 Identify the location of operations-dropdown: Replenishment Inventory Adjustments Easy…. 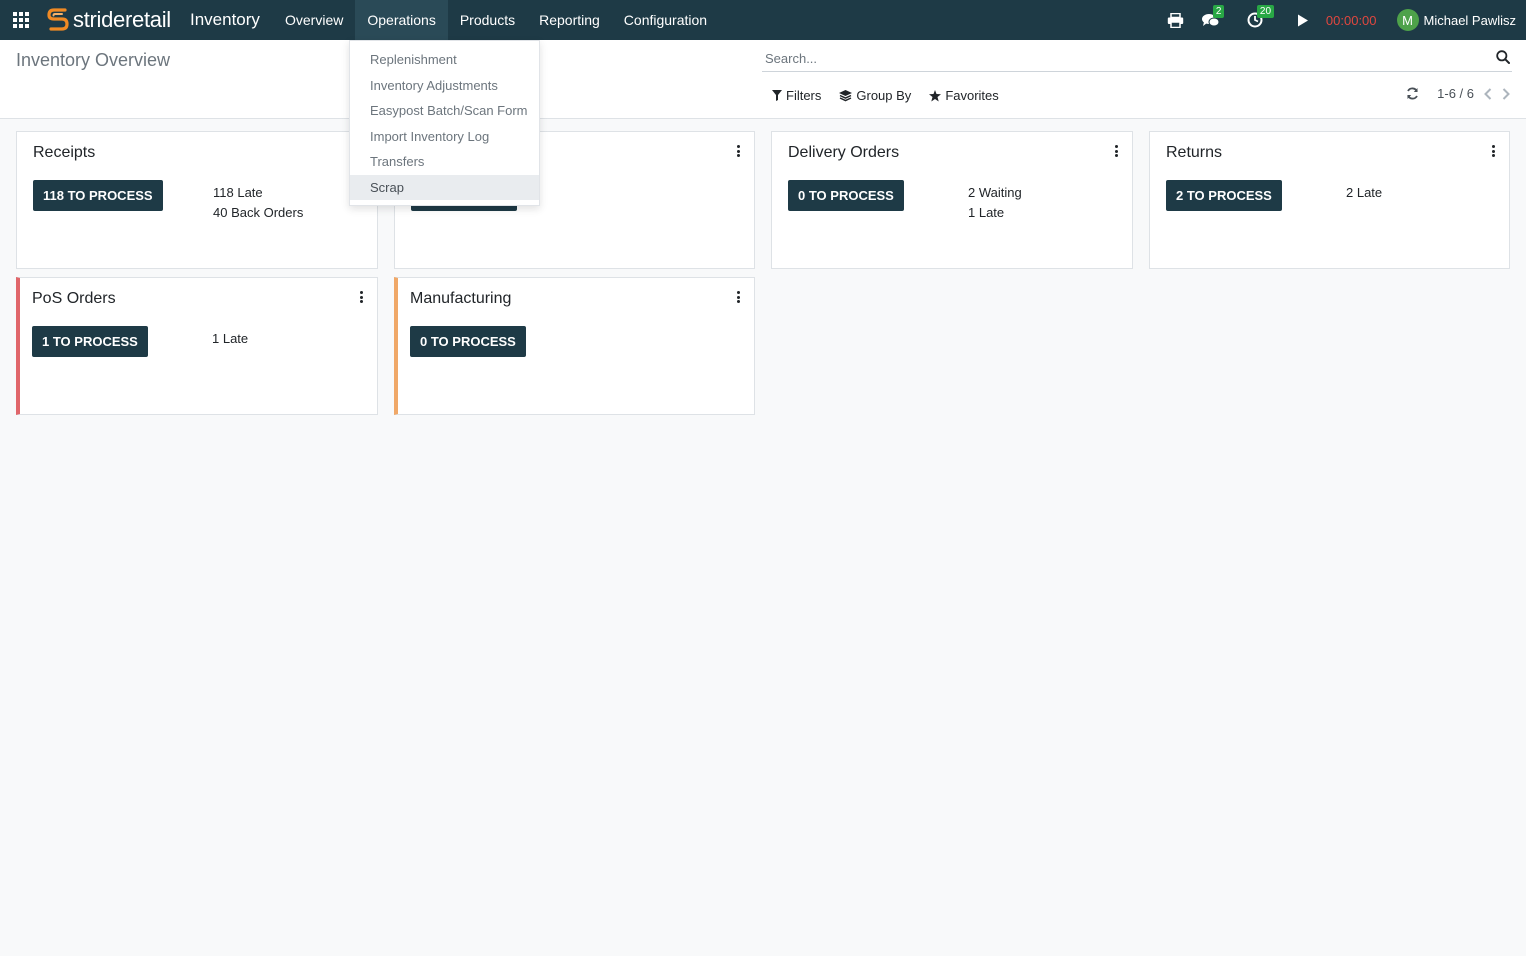
(444, 123).